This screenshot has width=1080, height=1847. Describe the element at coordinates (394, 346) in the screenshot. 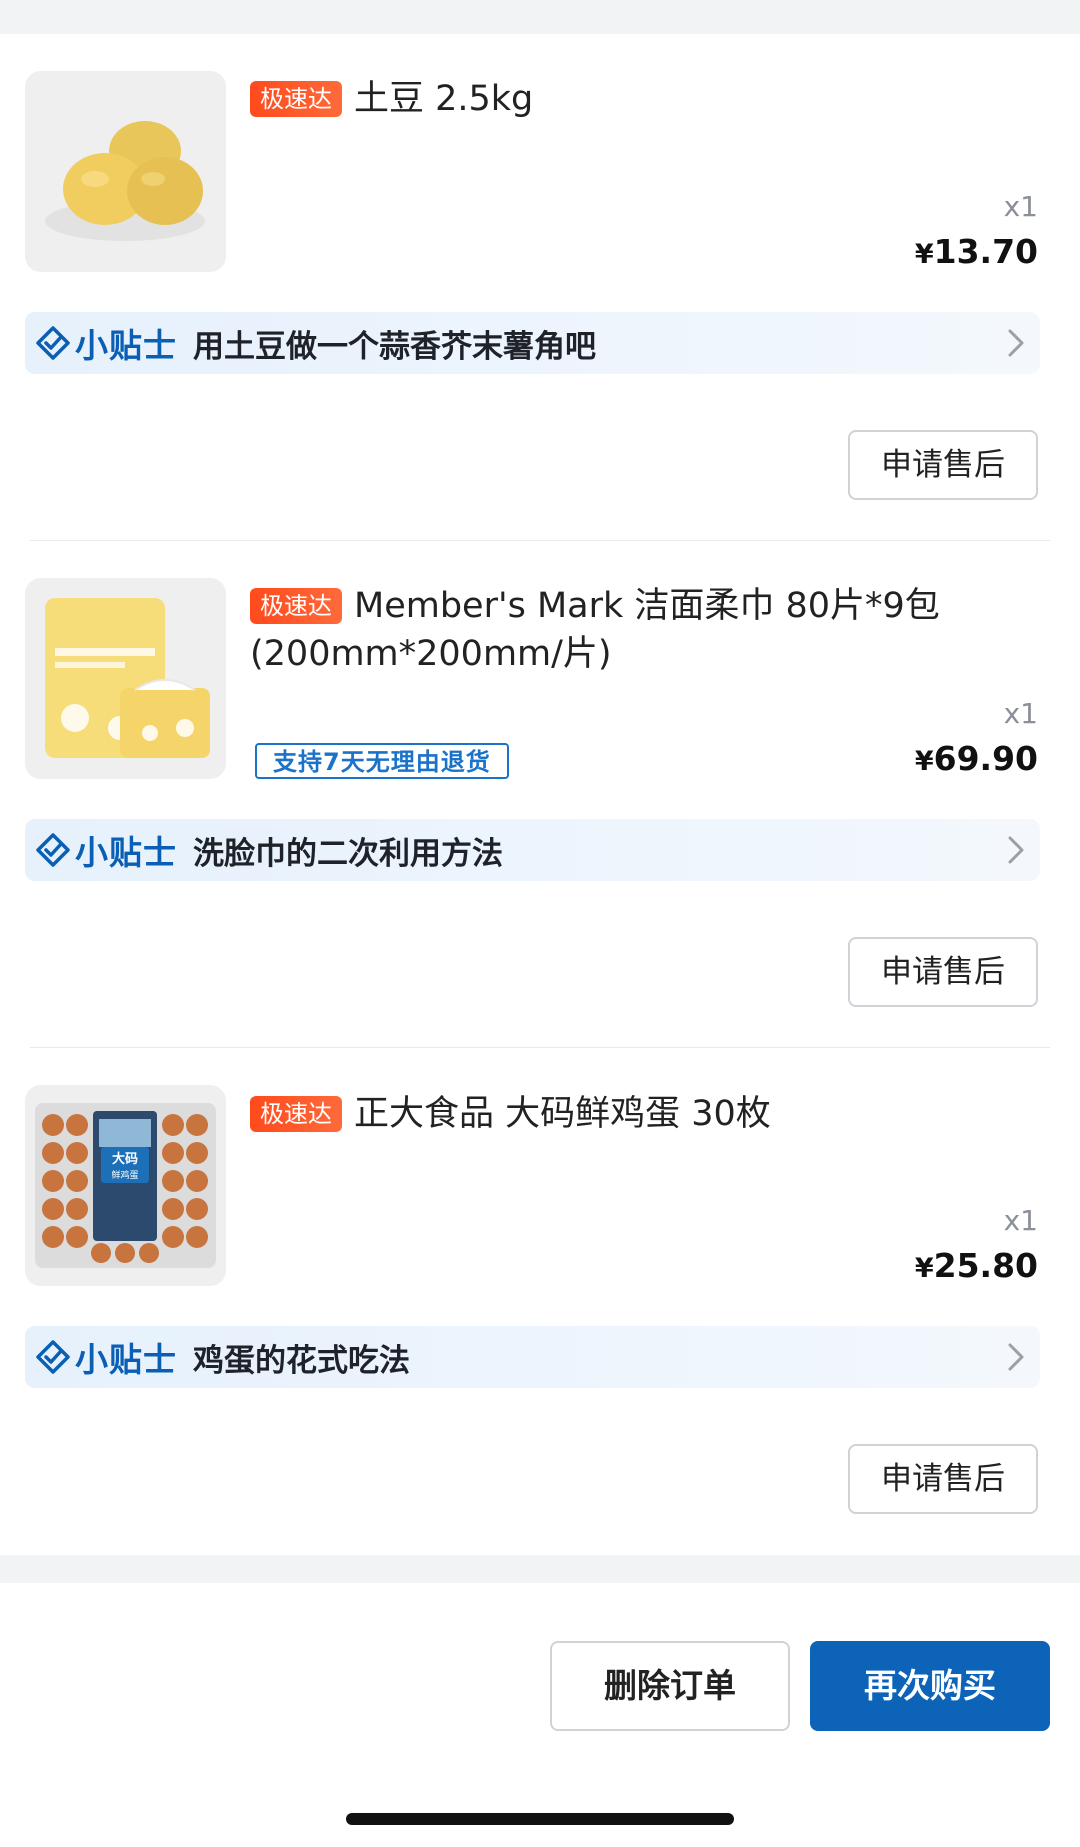

I see `tip-text: 用土豆做一个蒜香芥末薯角吧` at that location.